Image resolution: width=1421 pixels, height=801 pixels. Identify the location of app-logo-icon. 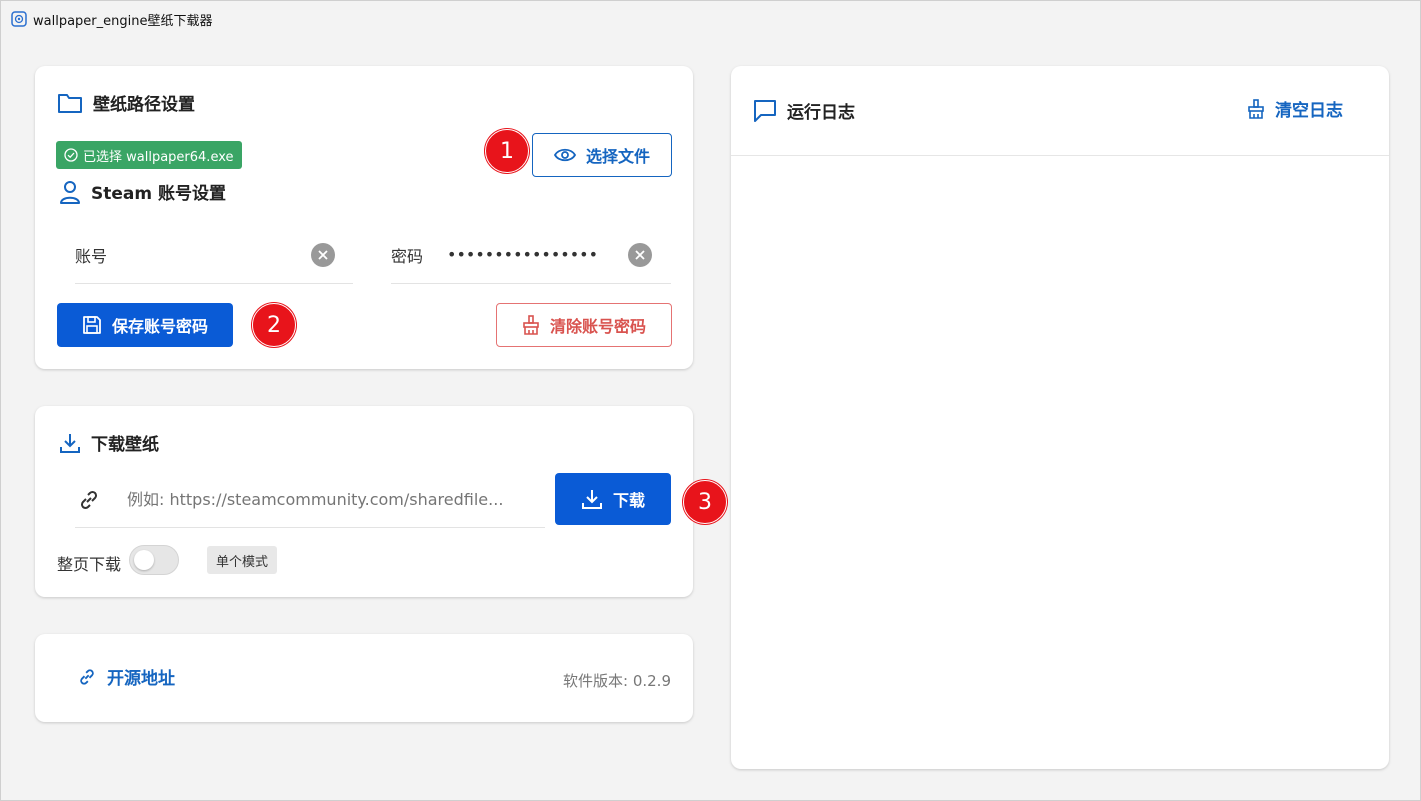
(19, 19).